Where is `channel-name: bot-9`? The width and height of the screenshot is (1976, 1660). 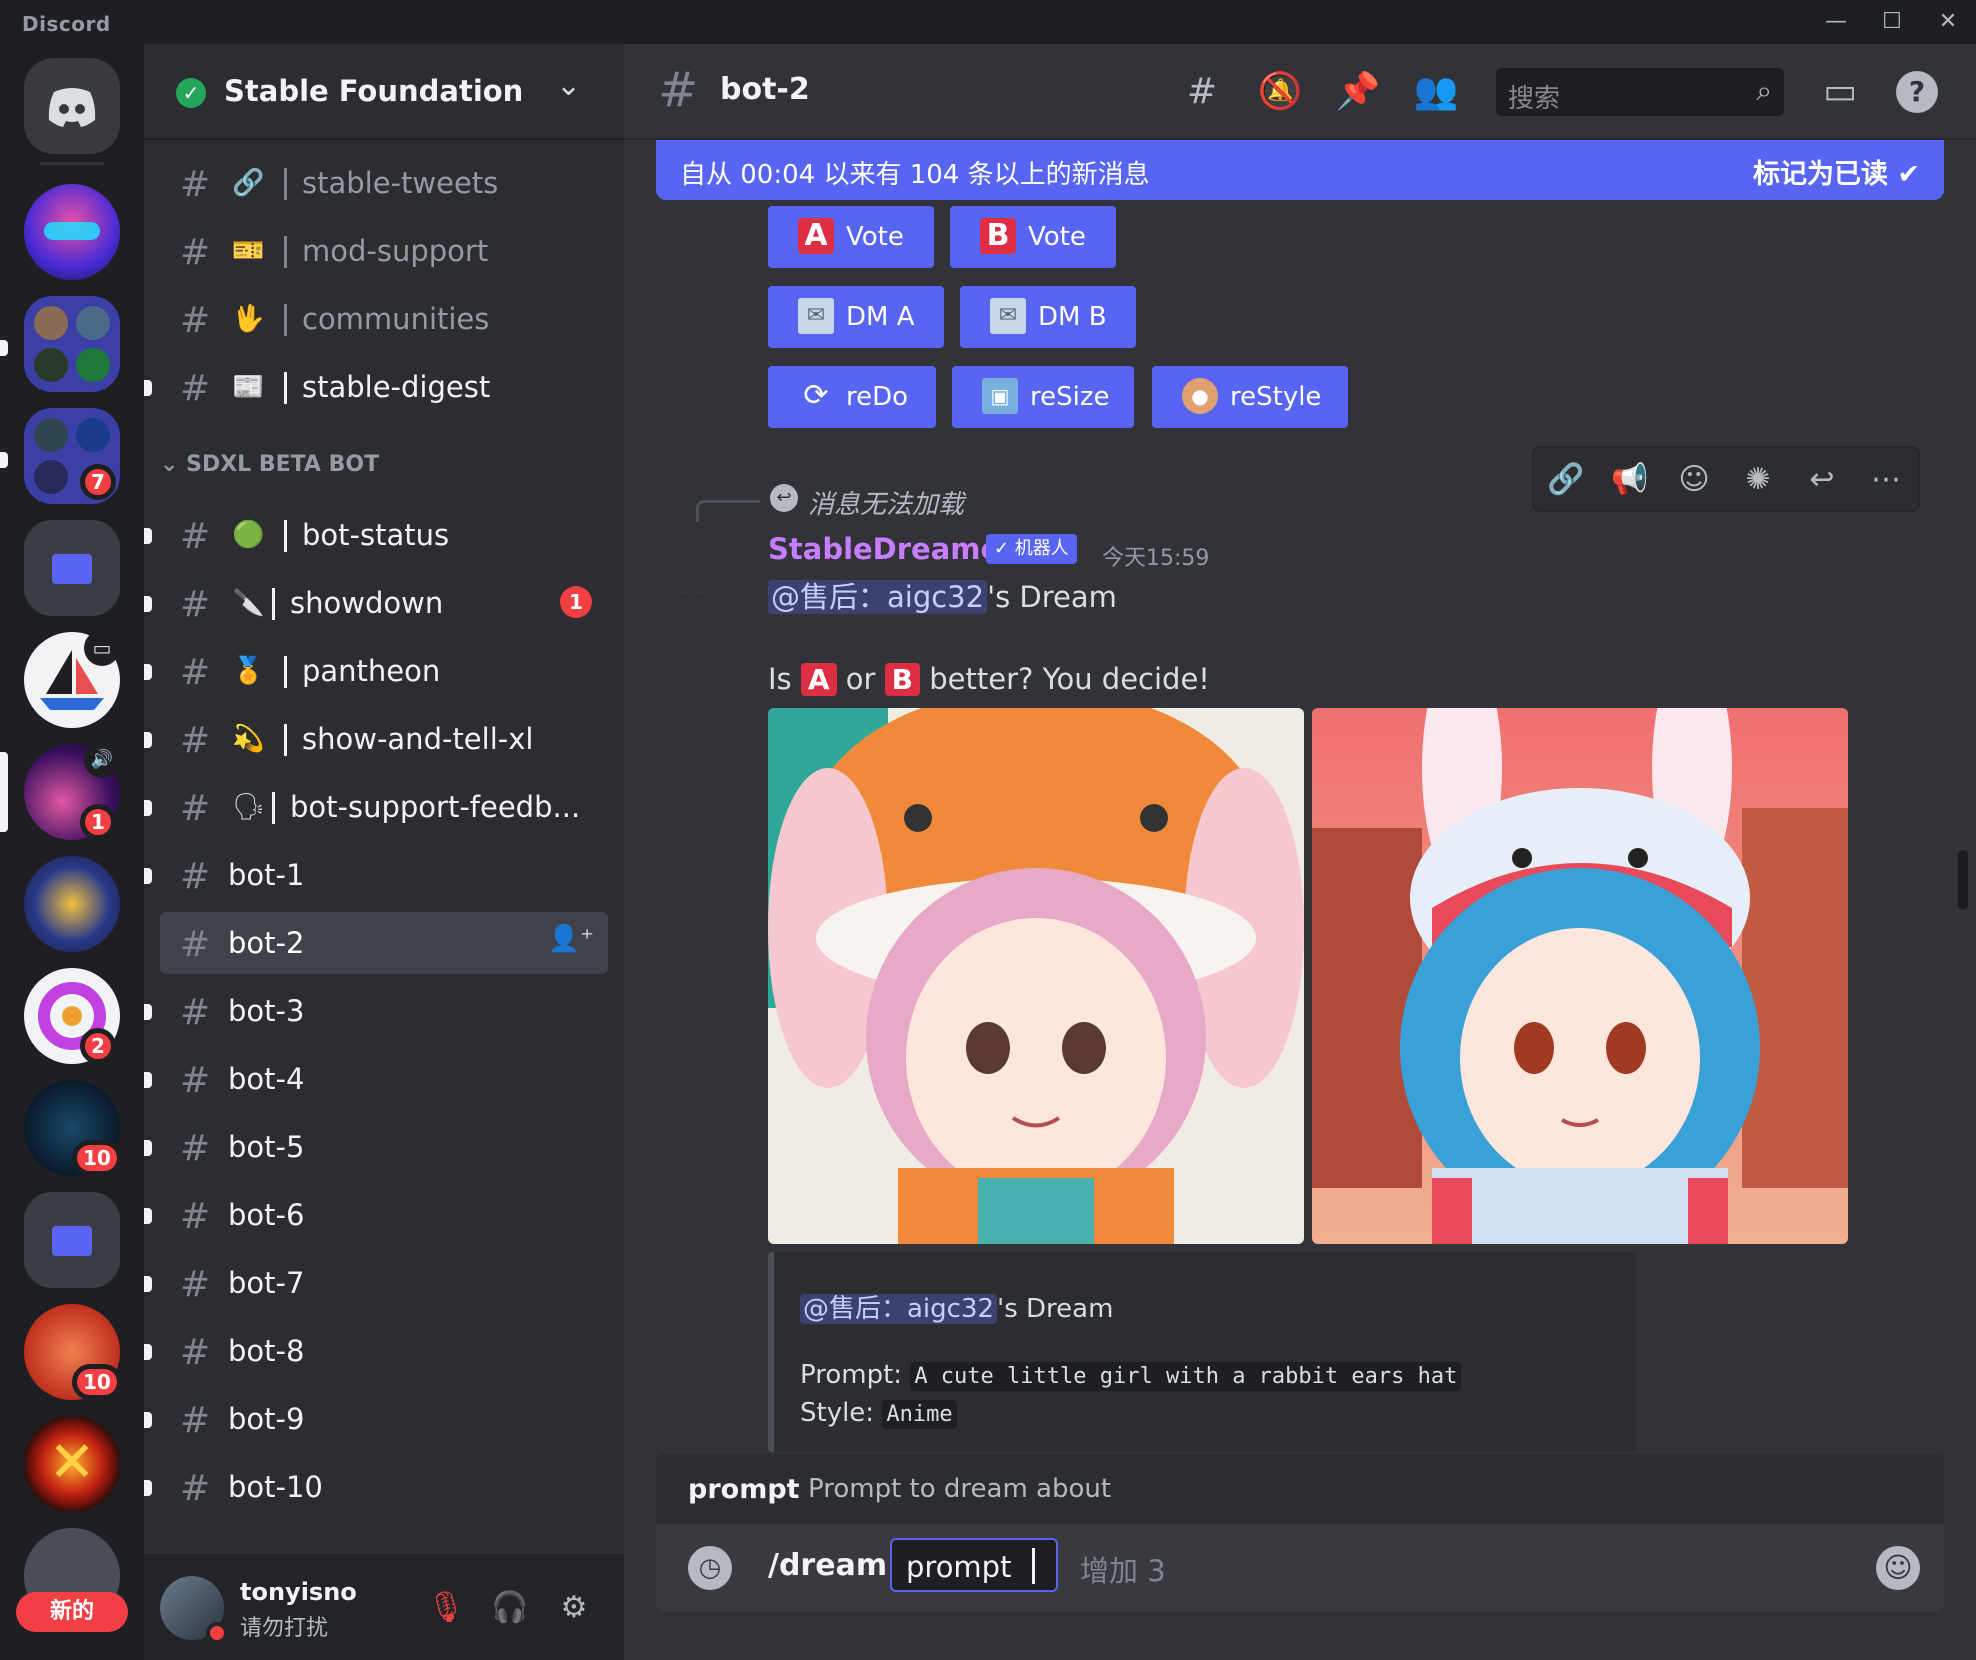
channel-name: bot-9 is located at coordinates (266, 1419).